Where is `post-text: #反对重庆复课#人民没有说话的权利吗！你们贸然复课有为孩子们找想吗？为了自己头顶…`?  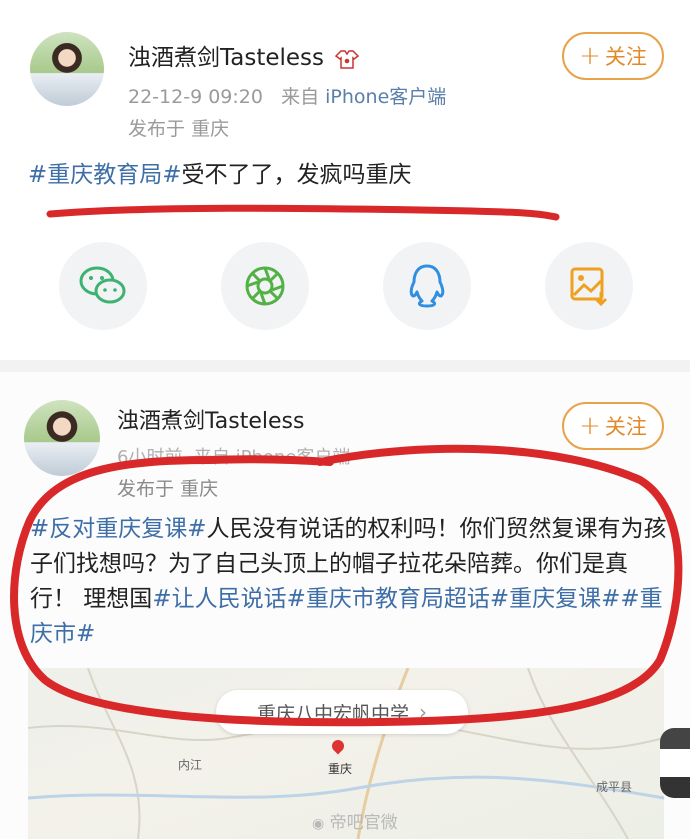
post-text: #反对重庆复课#人民没有说话的权利吗！你们贸然复课有为孩子们找想吗？为了自己头顶… is located at coordinates (348, 581).